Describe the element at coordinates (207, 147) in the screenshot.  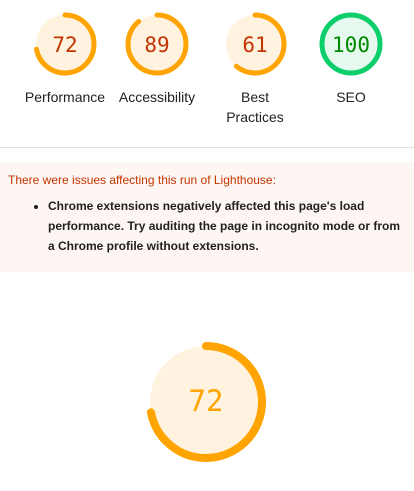
I see `section-divider` at that location.